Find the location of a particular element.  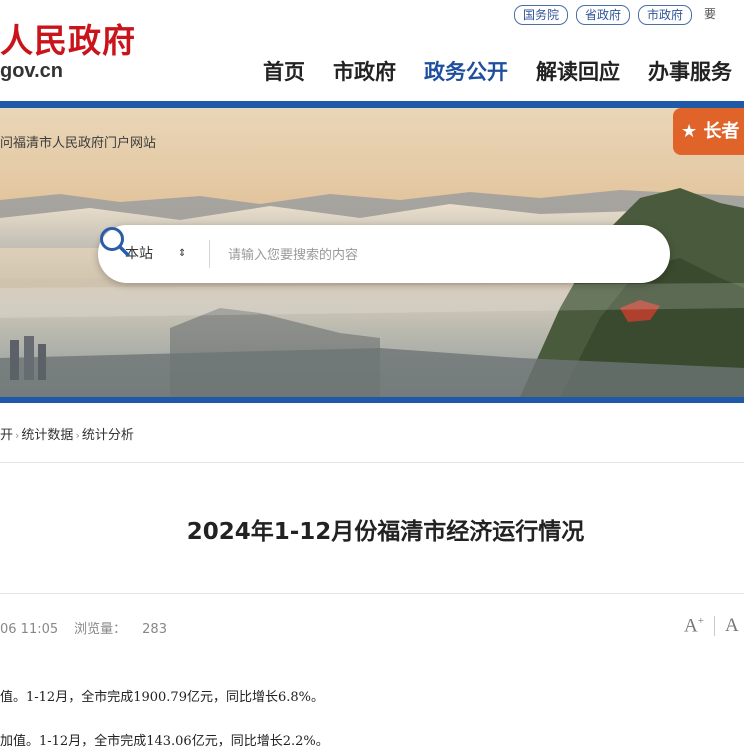

elderly-mode-label: 长者 is located at coordinates (721, 131).